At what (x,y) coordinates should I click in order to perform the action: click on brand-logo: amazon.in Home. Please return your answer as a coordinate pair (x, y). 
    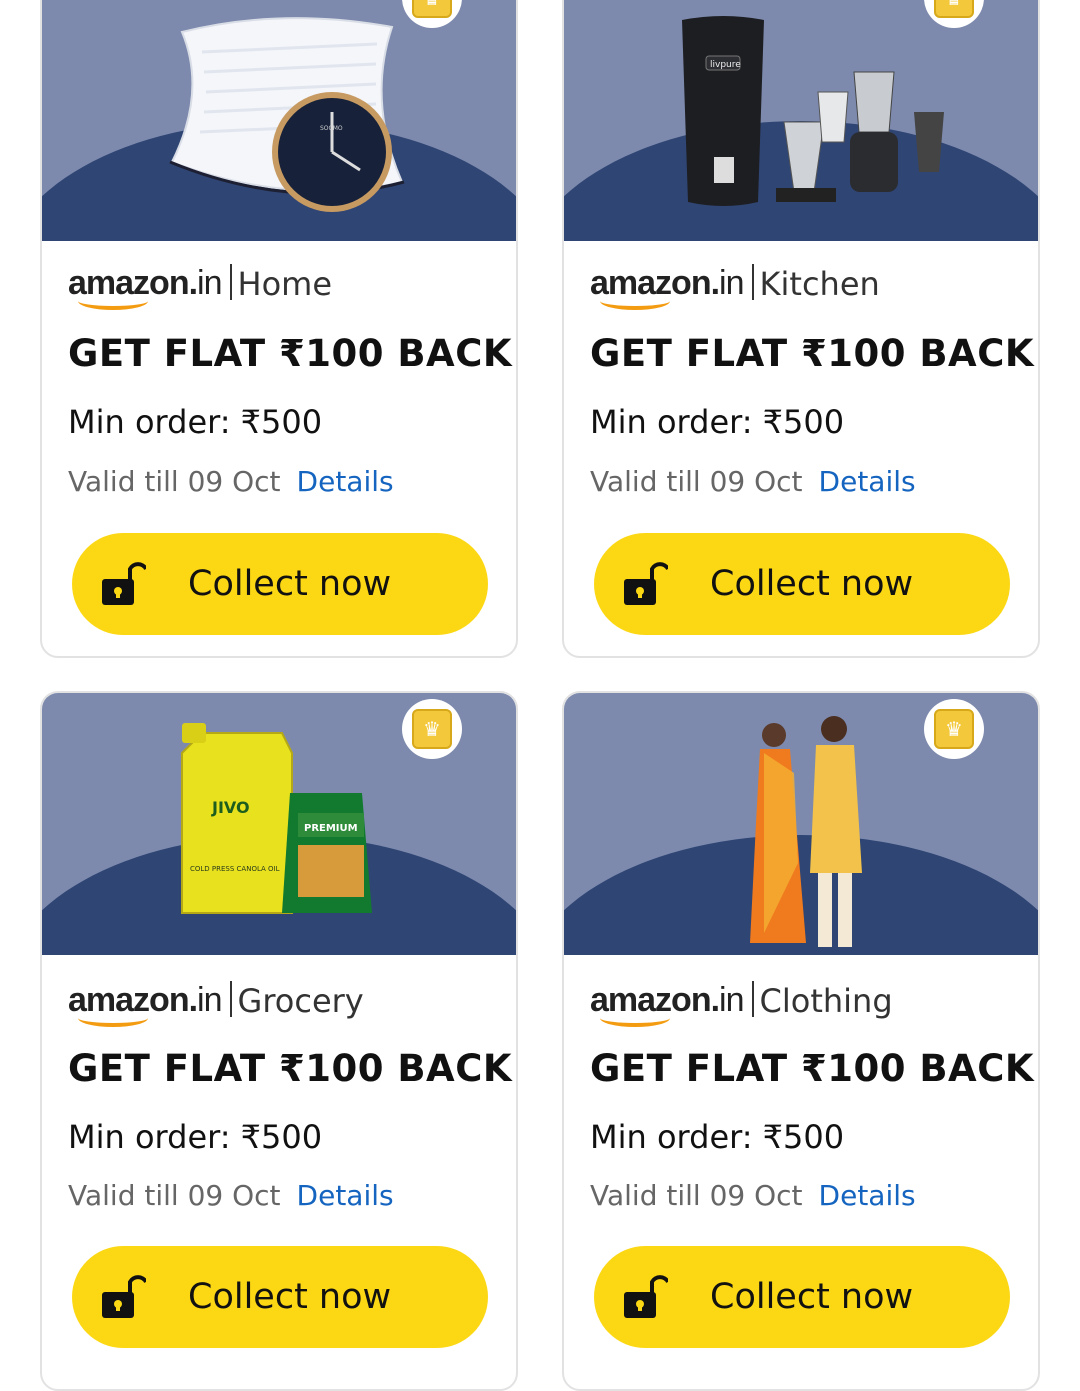
    Looking at the image, I should click on (200, 287).